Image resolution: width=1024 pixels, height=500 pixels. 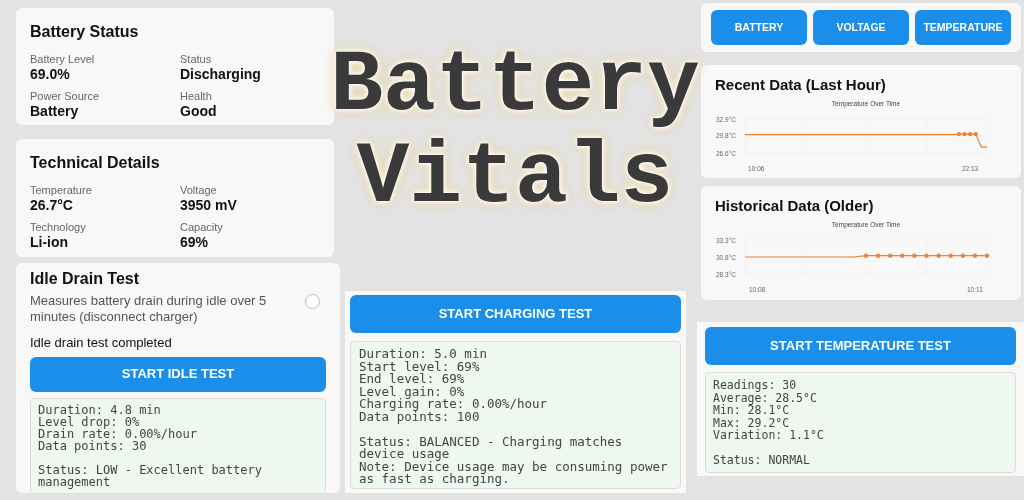 I want to click on status-text: Status: BALANCED - Charging matches device usage, so click(x=491, y=448).